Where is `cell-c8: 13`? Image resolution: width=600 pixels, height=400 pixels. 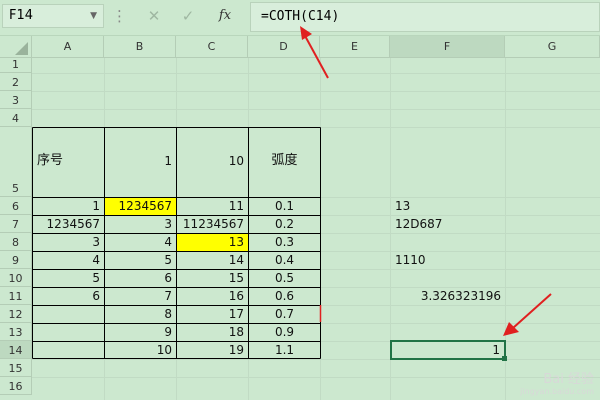
cell-c8: 13 is located at coordinates (212, 242).